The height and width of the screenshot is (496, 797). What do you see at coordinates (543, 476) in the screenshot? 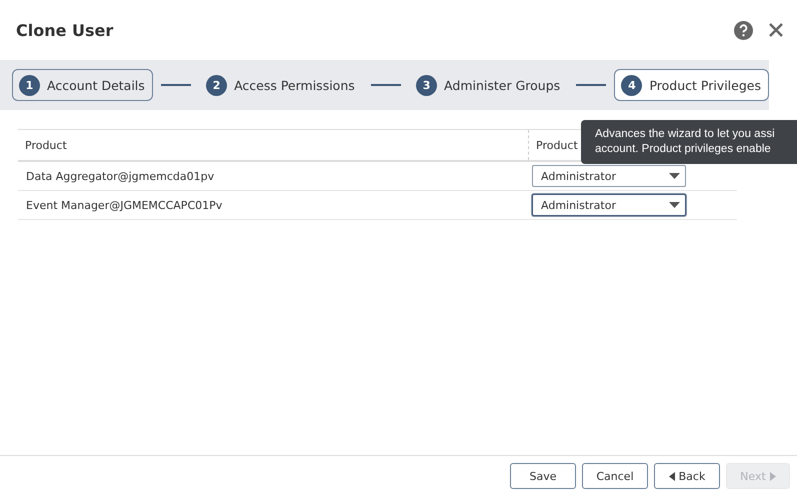
I see `footer-button: Save` at bounding box center [543, 476].